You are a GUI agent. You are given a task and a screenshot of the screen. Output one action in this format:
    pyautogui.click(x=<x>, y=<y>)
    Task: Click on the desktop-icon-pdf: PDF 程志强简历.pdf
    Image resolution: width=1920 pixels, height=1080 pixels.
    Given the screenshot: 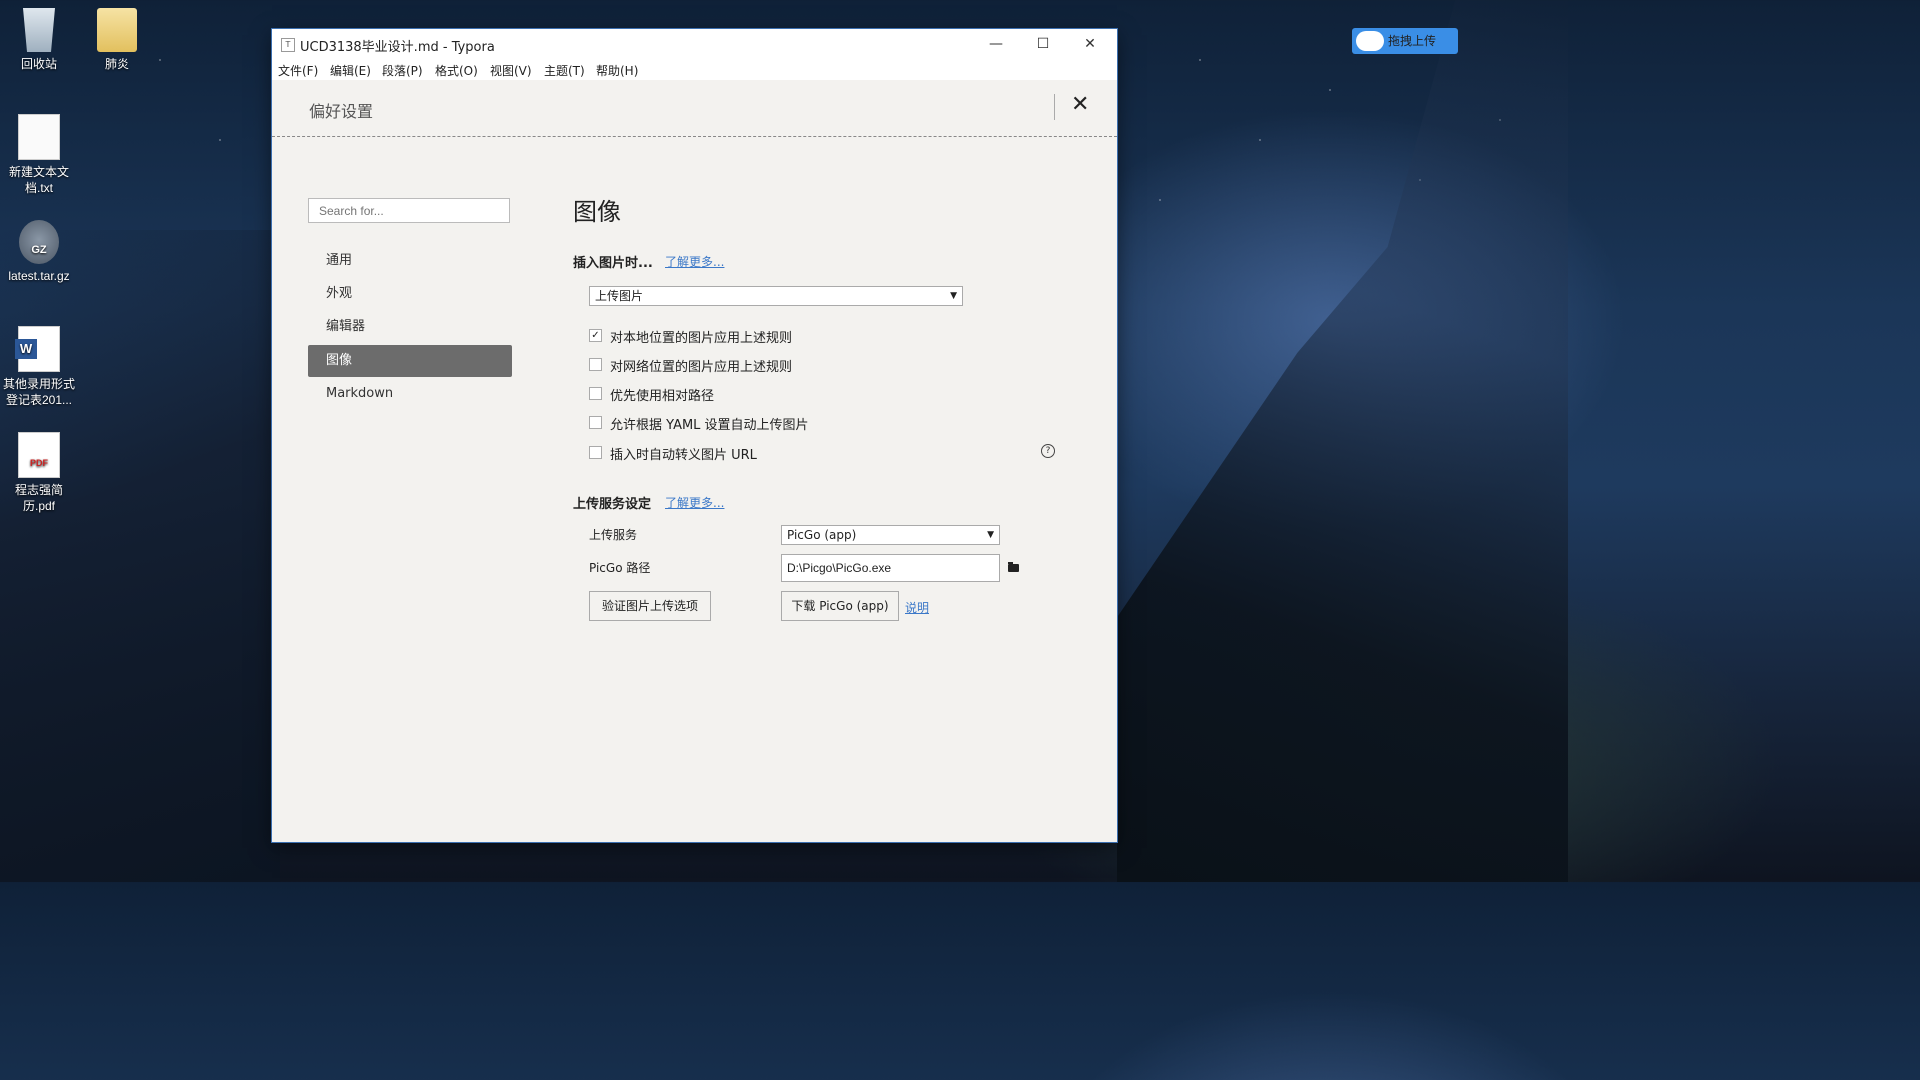 What is the action you would take?
    pyautogui.click(x=39, y=473)
    